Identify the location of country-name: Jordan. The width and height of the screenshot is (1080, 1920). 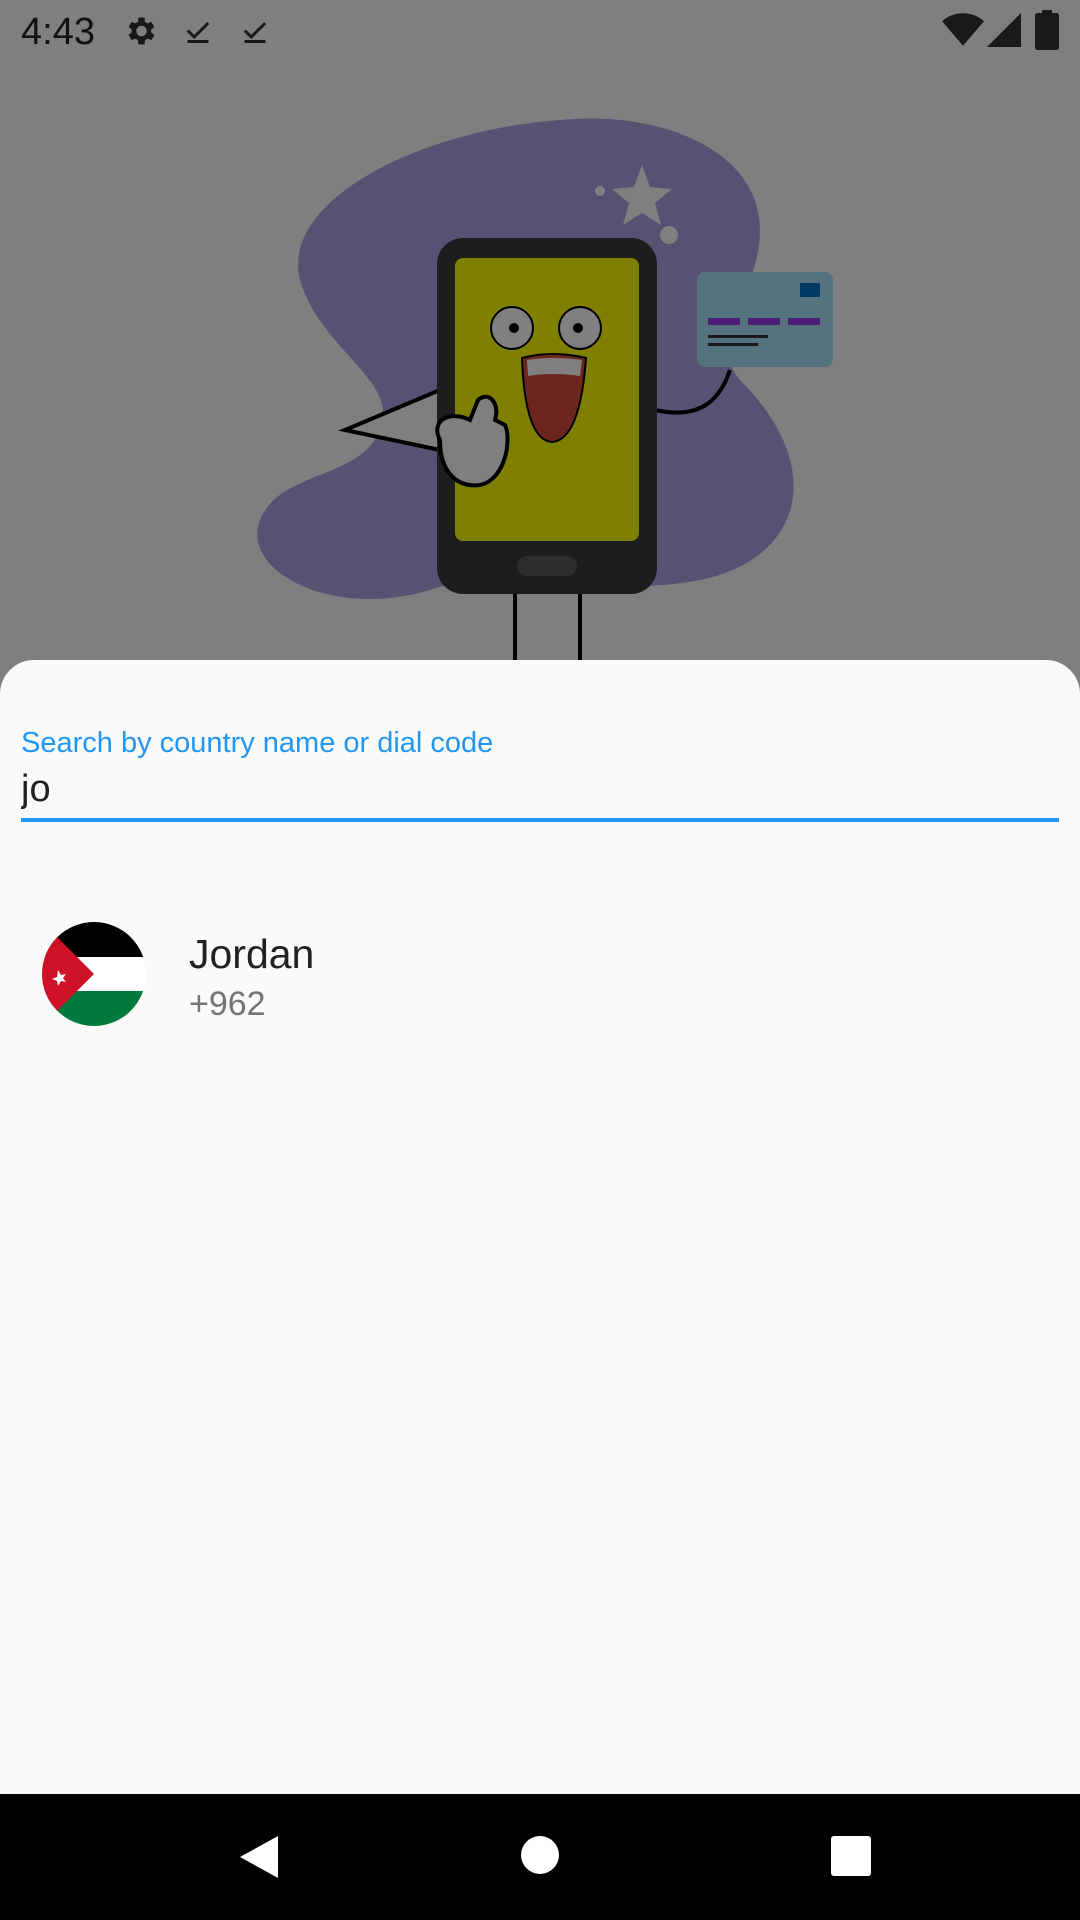
(252, 954).